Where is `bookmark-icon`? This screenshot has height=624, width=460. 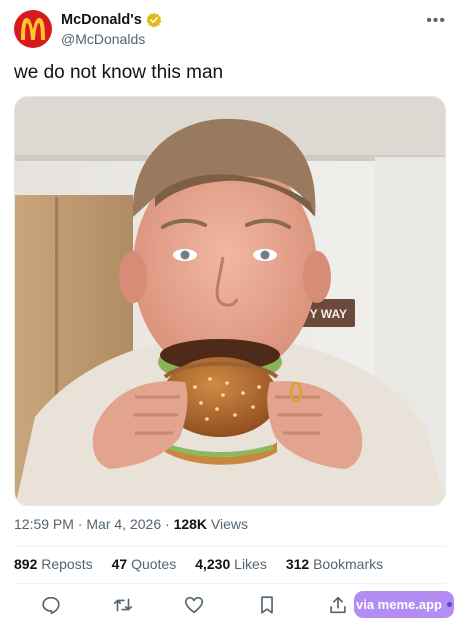
bookmark-icon is located at coordinates (267, 605).